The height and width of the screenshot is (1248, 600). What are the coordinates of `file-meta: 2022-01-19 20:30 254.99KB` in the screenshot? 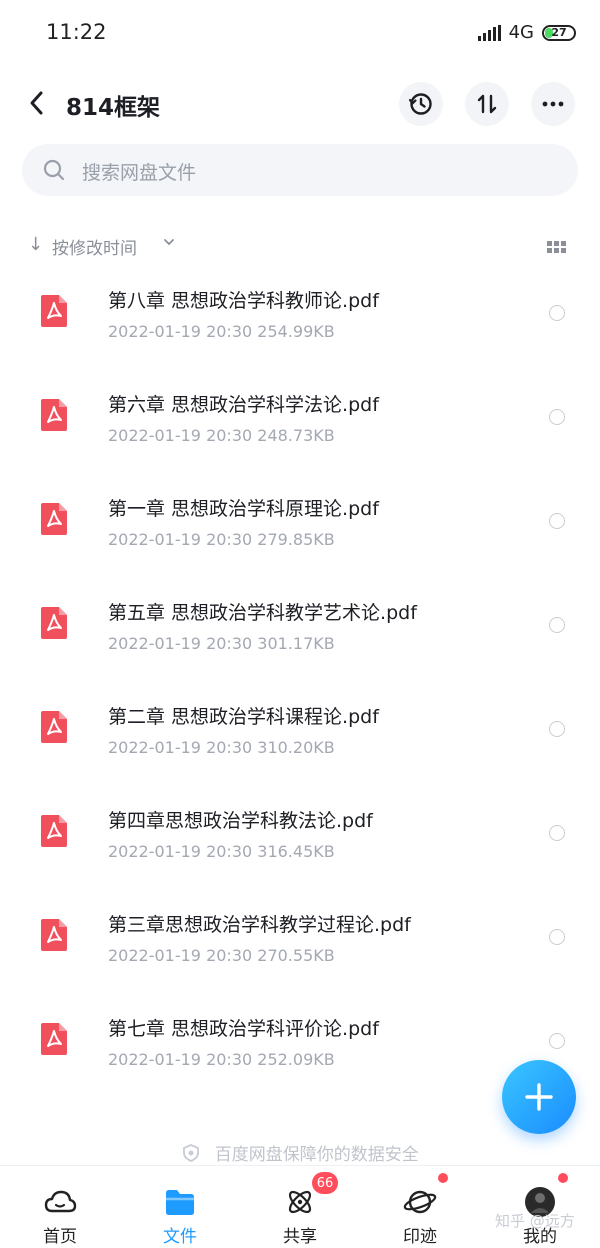 It's located at (221, 331).